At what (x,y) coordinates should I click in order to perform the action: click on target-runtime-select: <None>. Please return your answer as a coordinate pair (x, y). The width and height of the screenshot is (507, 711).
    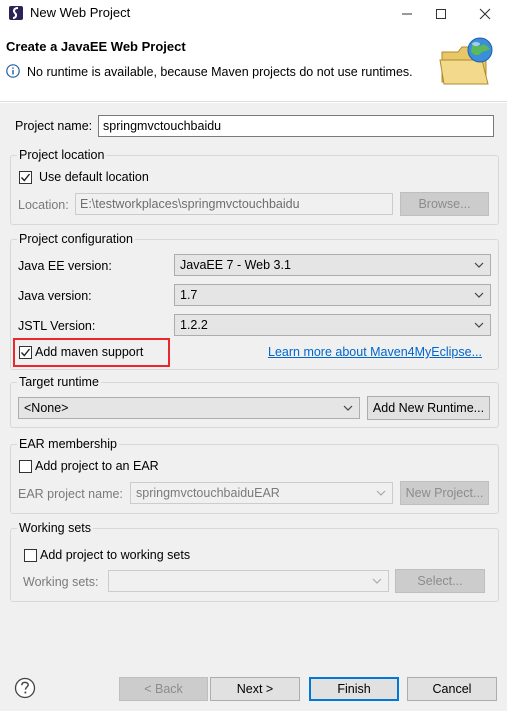
    Looking at the image, I should click on (189, 408).